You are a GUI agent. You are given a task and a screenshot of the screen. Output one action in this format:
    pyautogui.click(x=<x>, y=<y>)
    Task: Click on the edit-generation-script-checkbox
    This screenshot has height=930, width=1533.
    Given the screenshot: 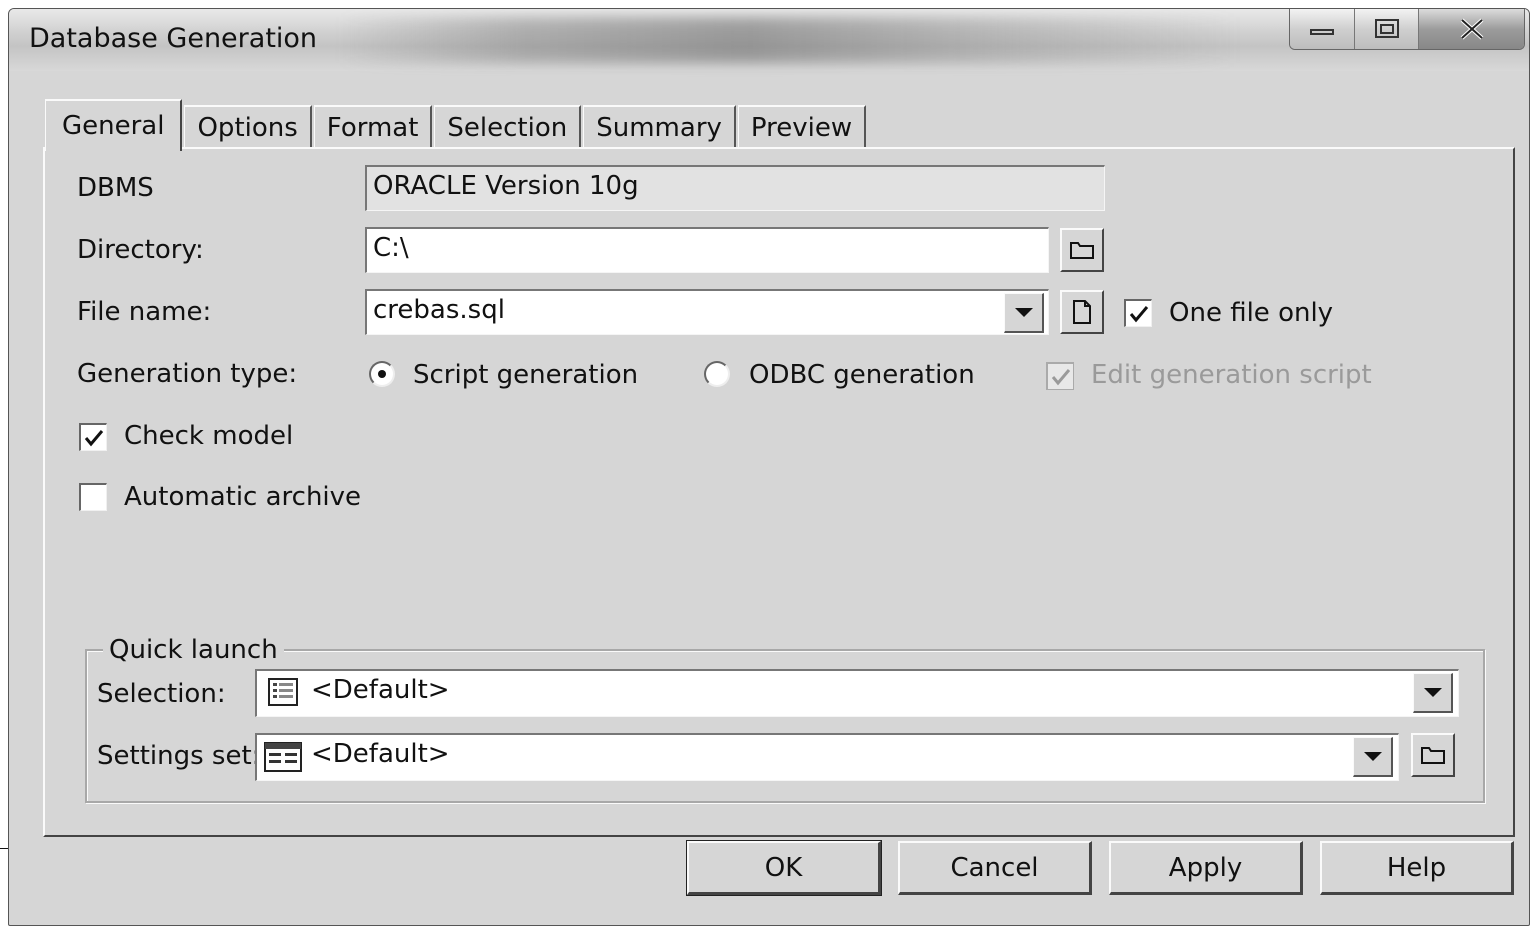 What is the action you would take?
    pyautogui.click(x=1060, y=376)
    